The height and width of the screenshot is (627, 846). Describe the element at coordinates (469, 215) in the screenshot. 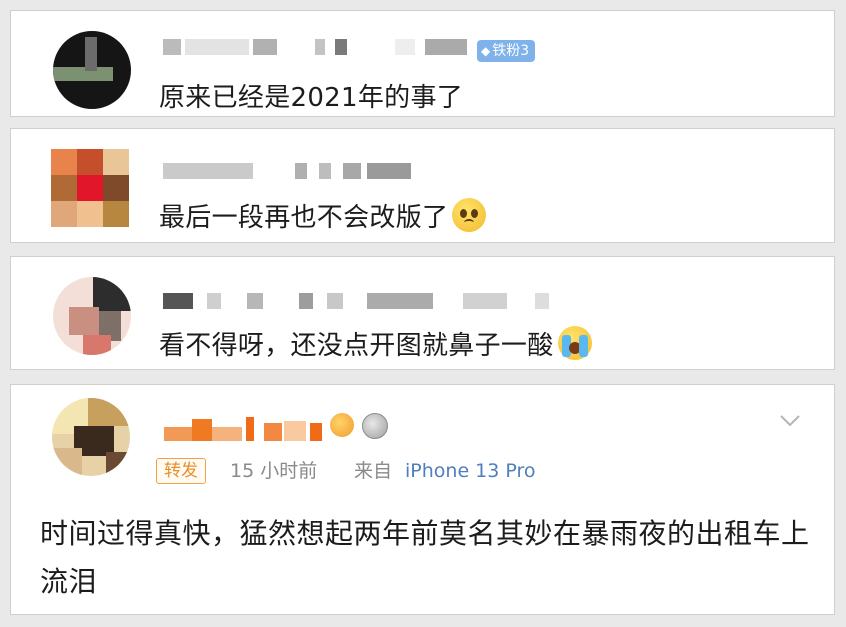

I see `sad-face-emoji-icon` at that location.